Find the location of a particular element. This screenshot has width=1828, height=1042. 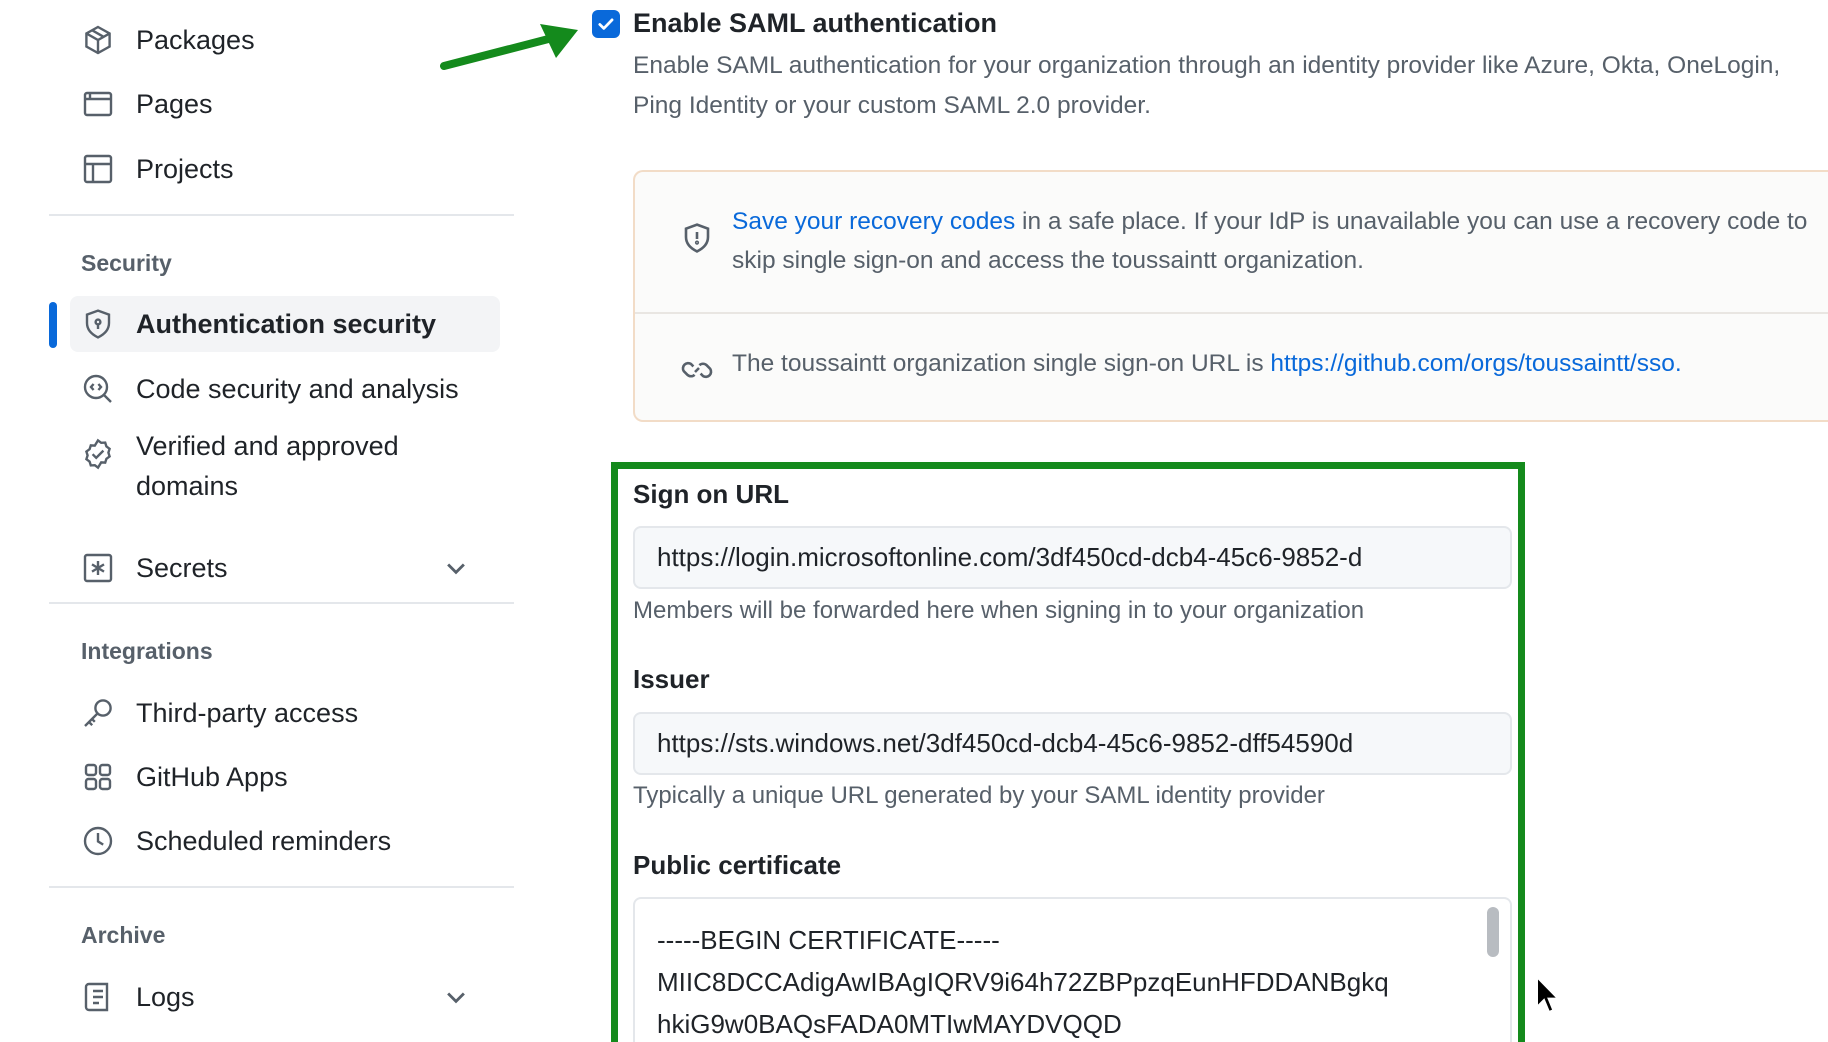

check-icon is located at coordinates (606, 24).